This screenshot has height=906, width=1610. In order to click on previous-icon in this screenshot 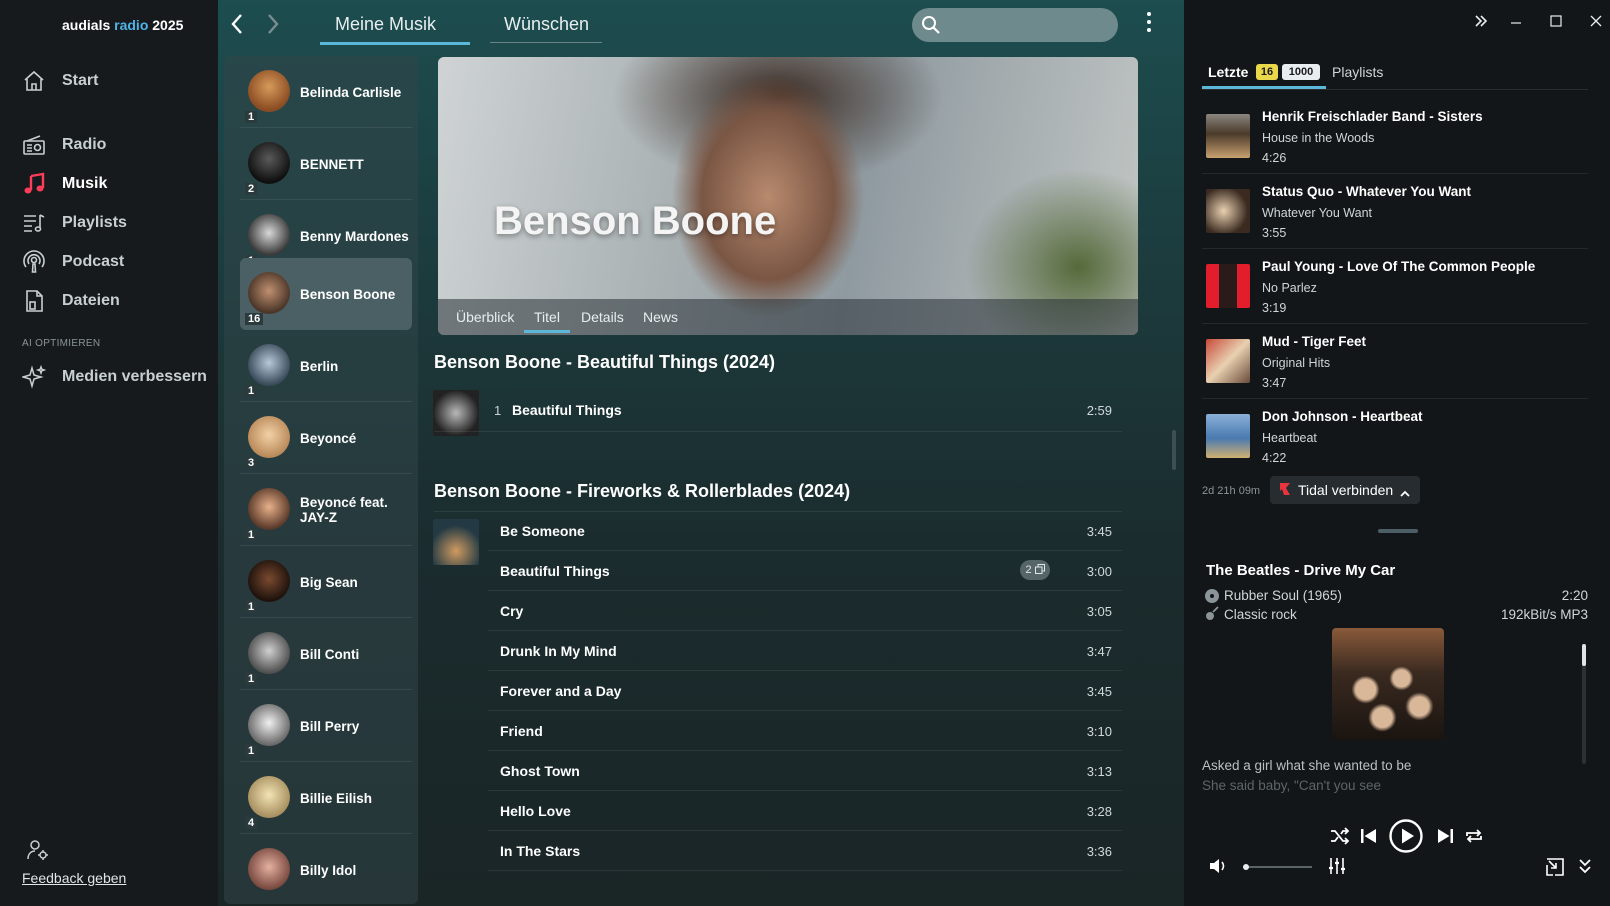, I will do `click(1369, 838)`.